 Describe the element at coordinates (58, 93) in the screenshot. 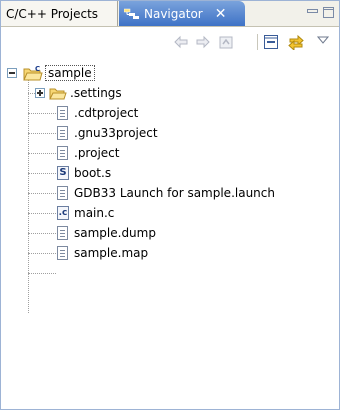

I see `folder-icon` at that location.